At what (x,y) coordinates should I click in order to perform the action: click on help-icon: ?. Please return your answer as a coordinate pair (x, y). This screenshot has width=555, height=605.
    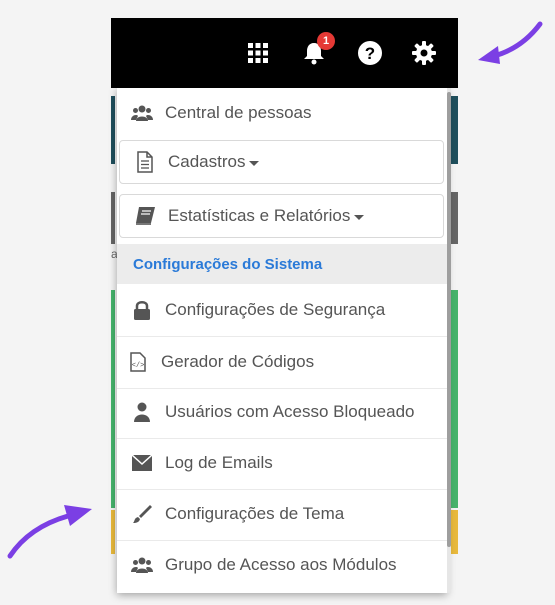
    Looking at the image, I should click on (370, 53).